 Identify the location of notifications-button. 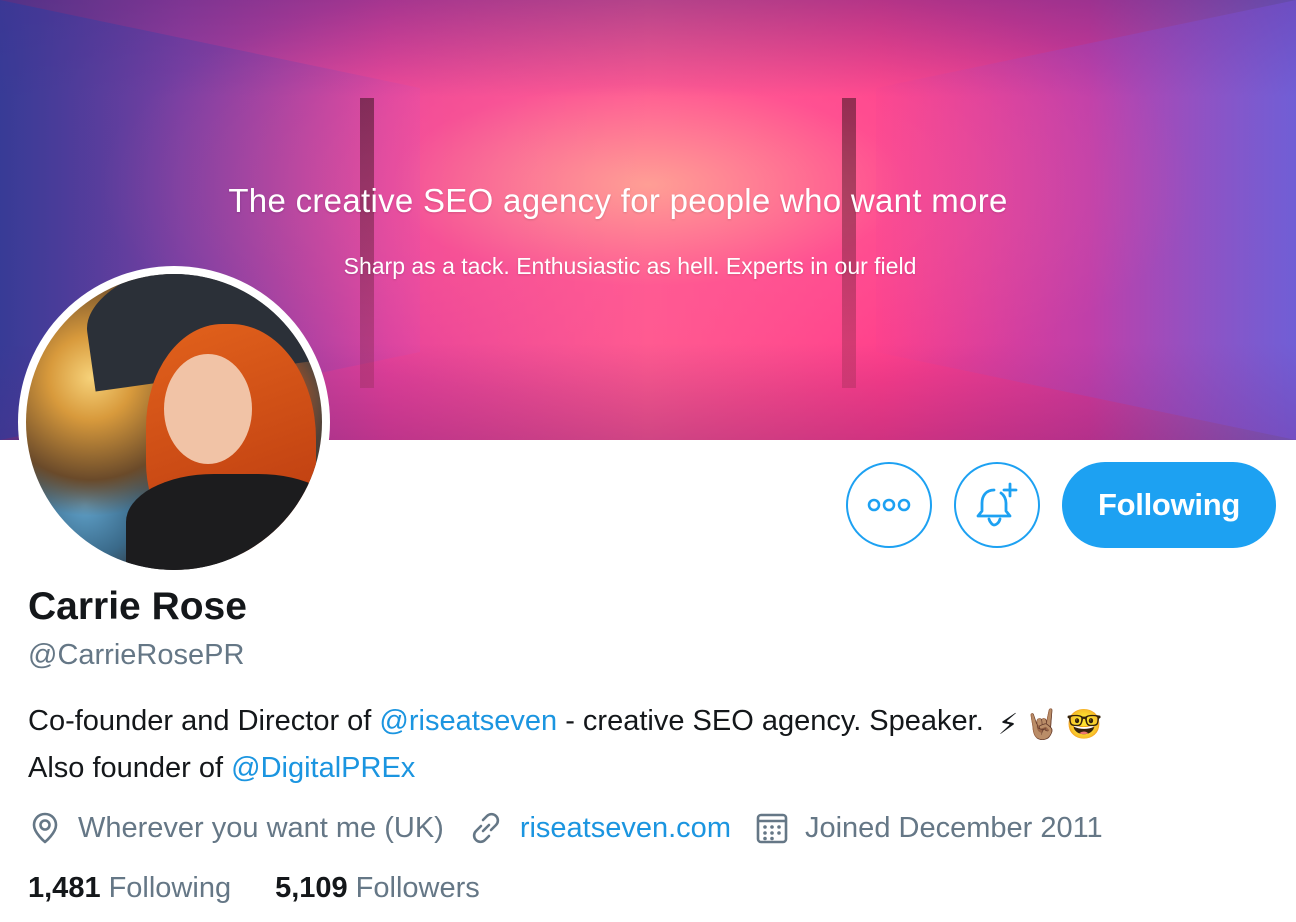
(997, 505).